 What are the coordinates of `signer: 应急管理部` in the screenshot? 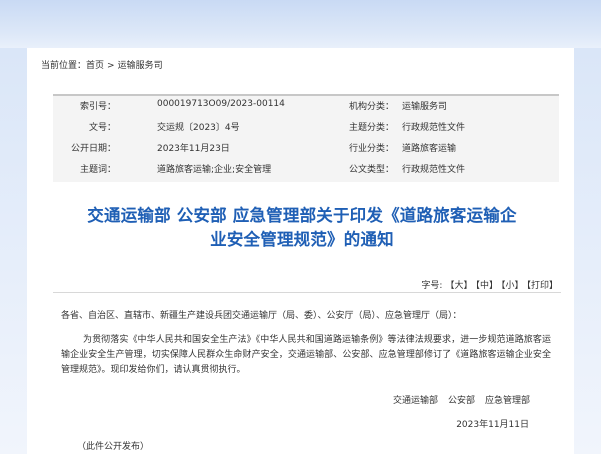 It's located at (507, 401).